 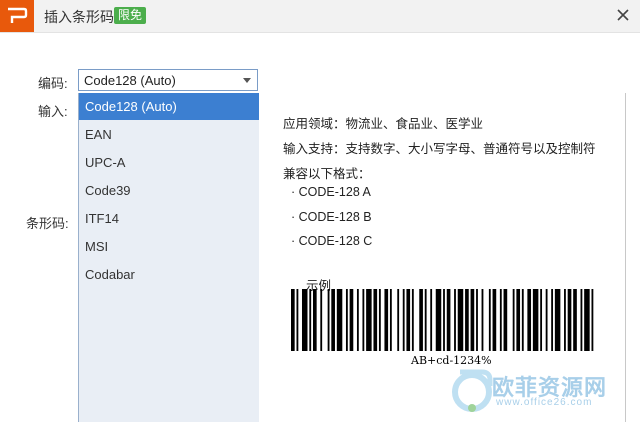 I want to click on info-application: 应用领域：物流业、食品业、医学业, so click(x=383, y=124).